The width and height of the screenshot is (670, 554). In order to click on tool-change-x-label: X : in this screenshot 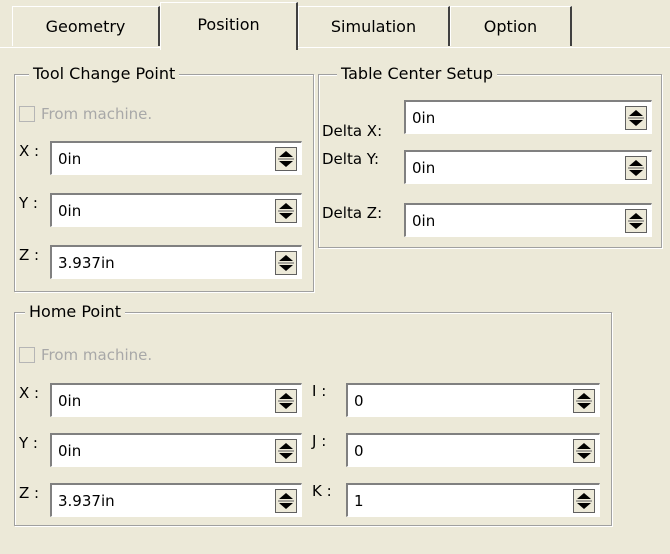, I will do `click(29, 151)`.